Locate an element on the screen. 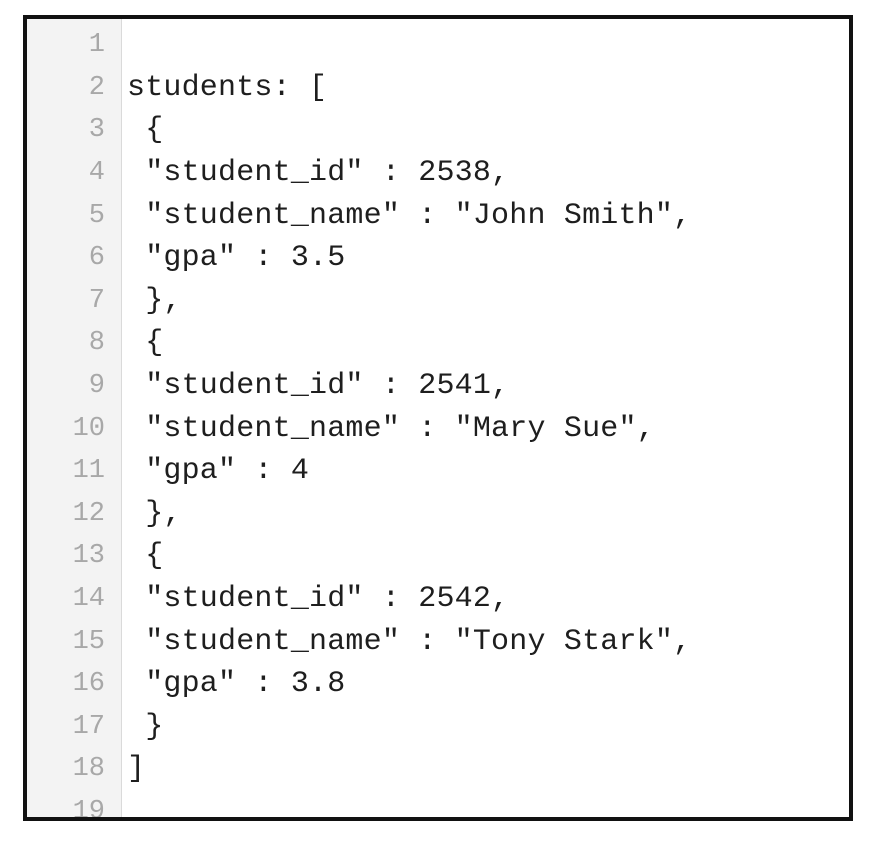 The width and height of the screenshot is (882, 844). line-number: 13 is located at coordinates (88, 556).